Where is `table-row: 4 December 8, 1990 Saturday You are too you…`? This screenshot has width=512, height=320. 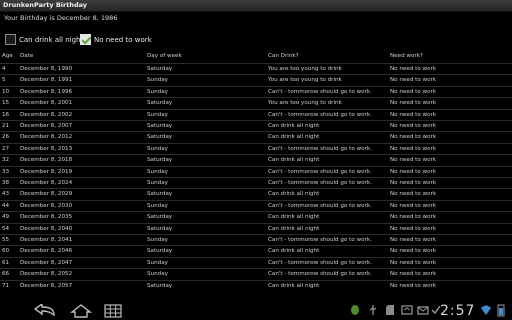 table-row: 4 December 8, 1990 Saturday You are too you… is located at coordinates (256, 68).